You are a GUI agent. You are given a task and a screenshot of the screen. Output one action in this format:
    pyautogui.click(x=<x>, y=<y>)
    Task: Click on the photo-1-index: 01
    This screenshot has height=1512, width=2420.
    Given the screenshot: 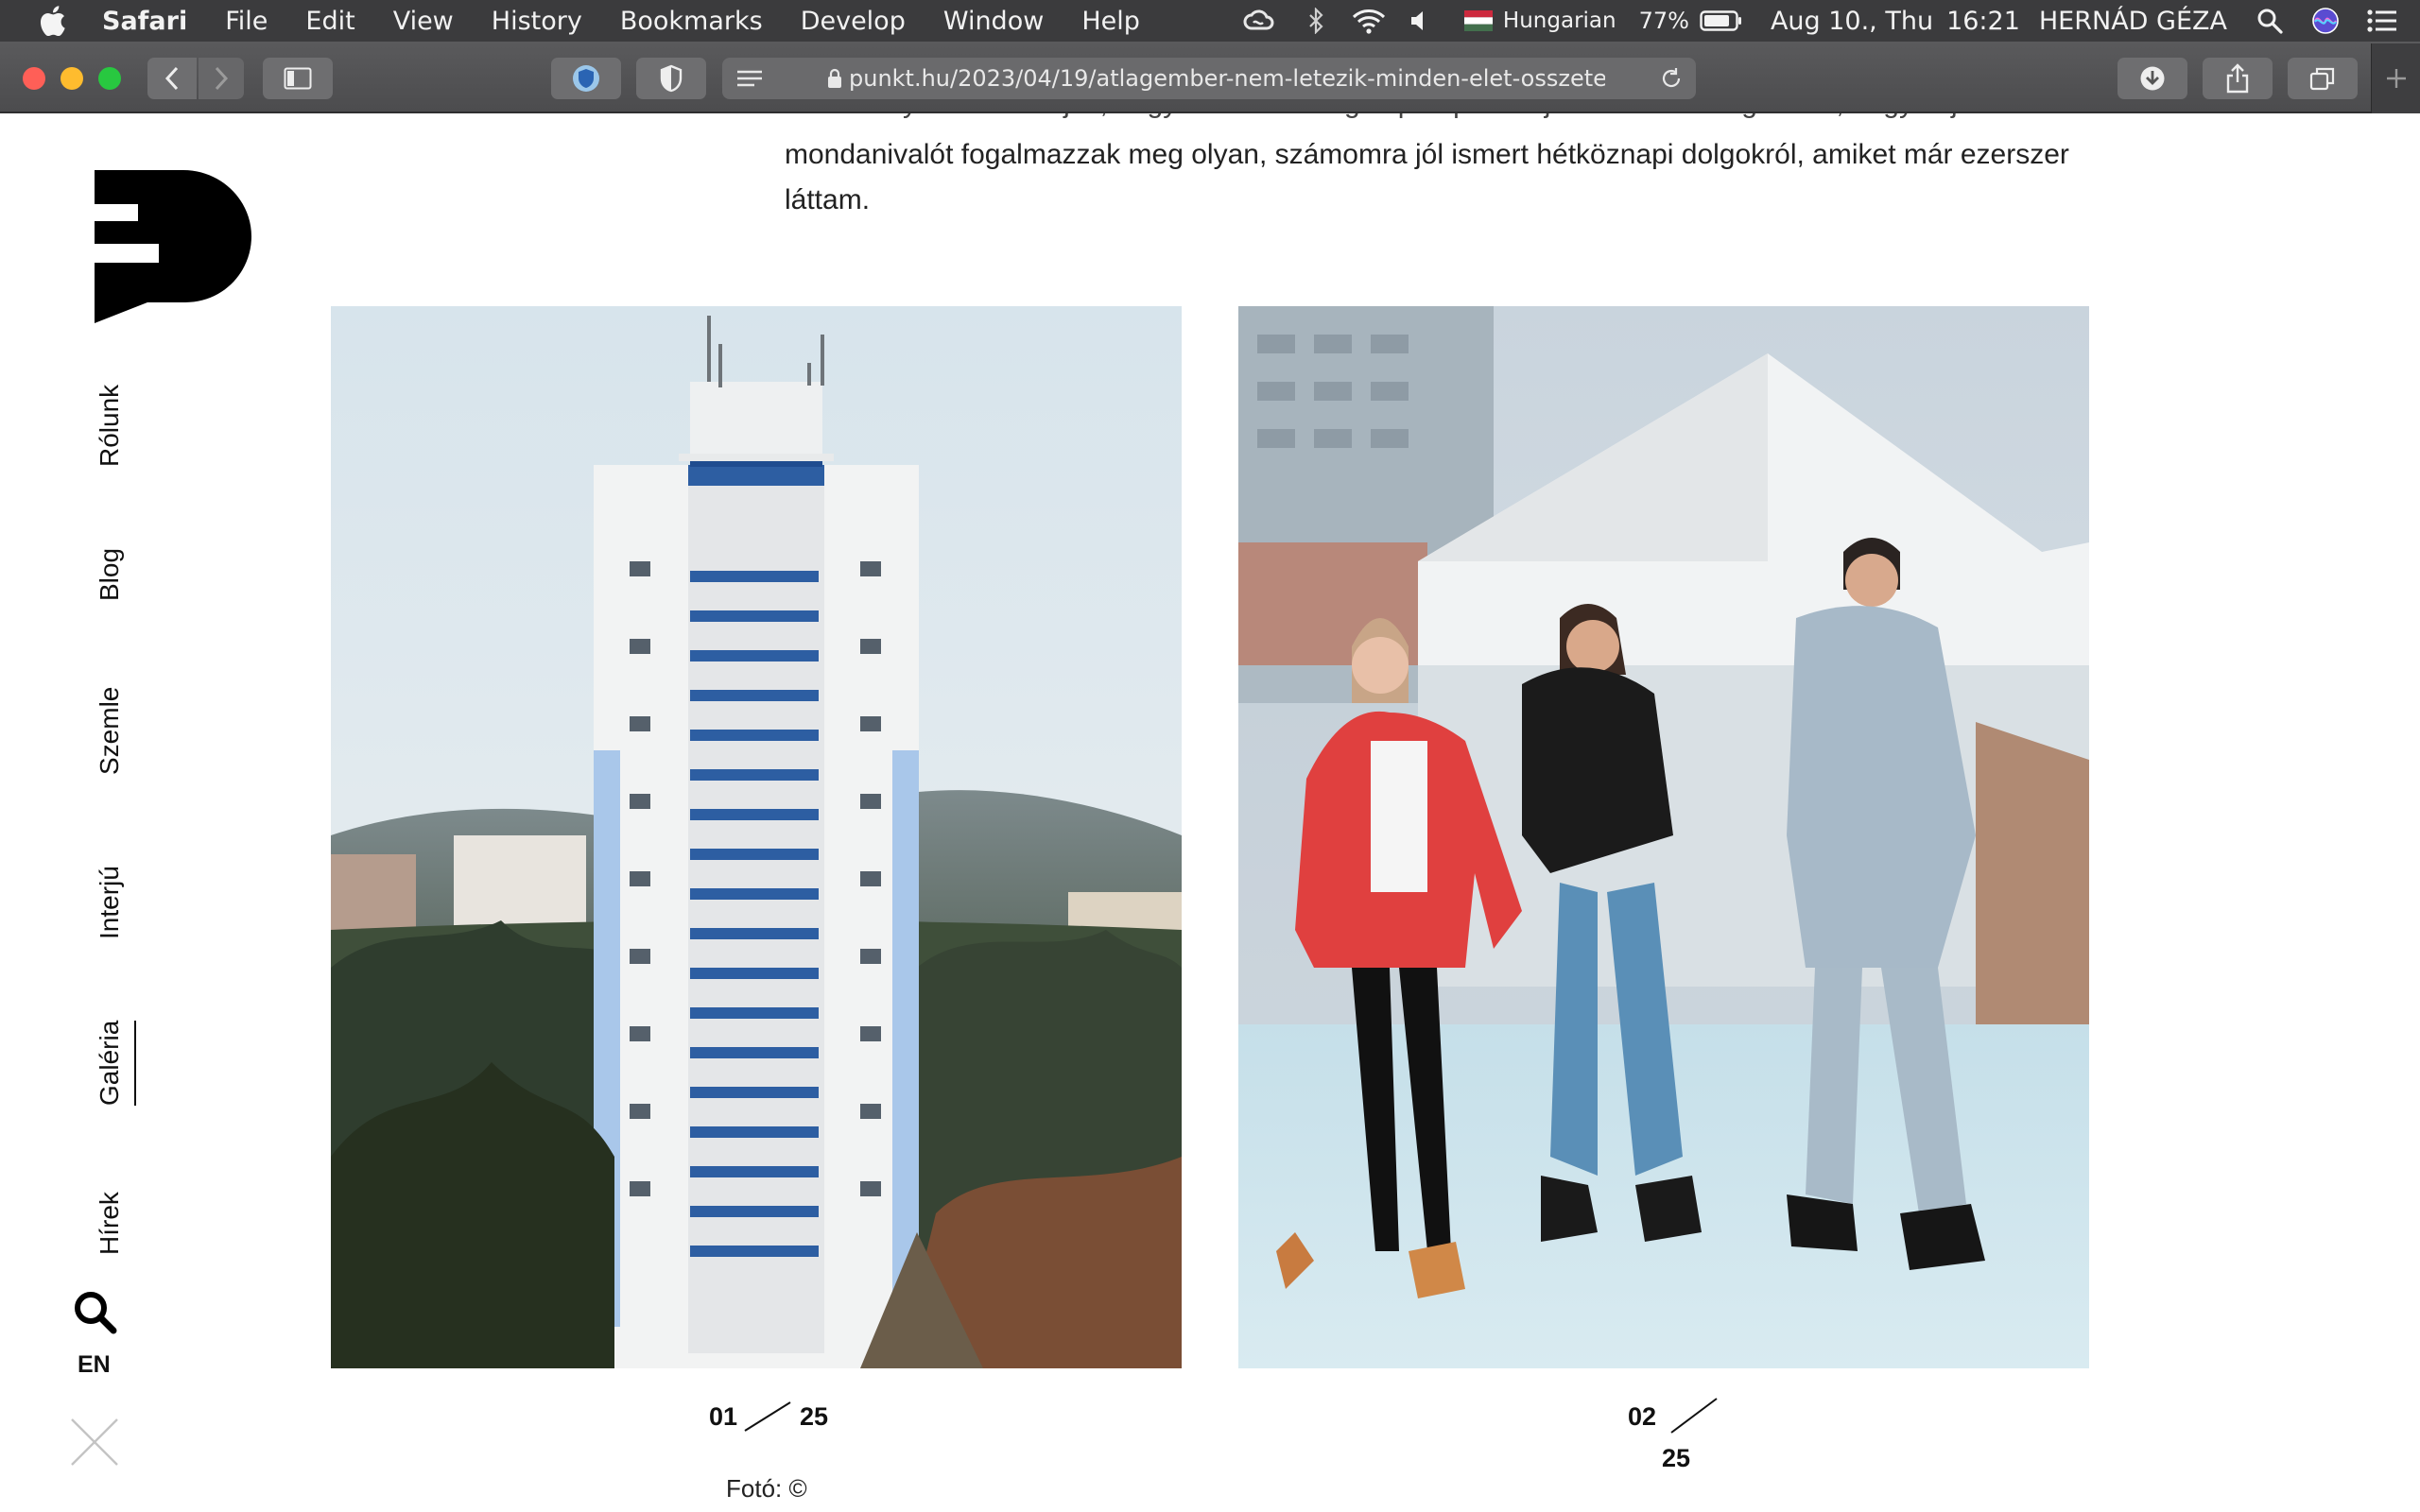 What is the action you would take?
    pyautogui.click(x=723, y=1416)
    